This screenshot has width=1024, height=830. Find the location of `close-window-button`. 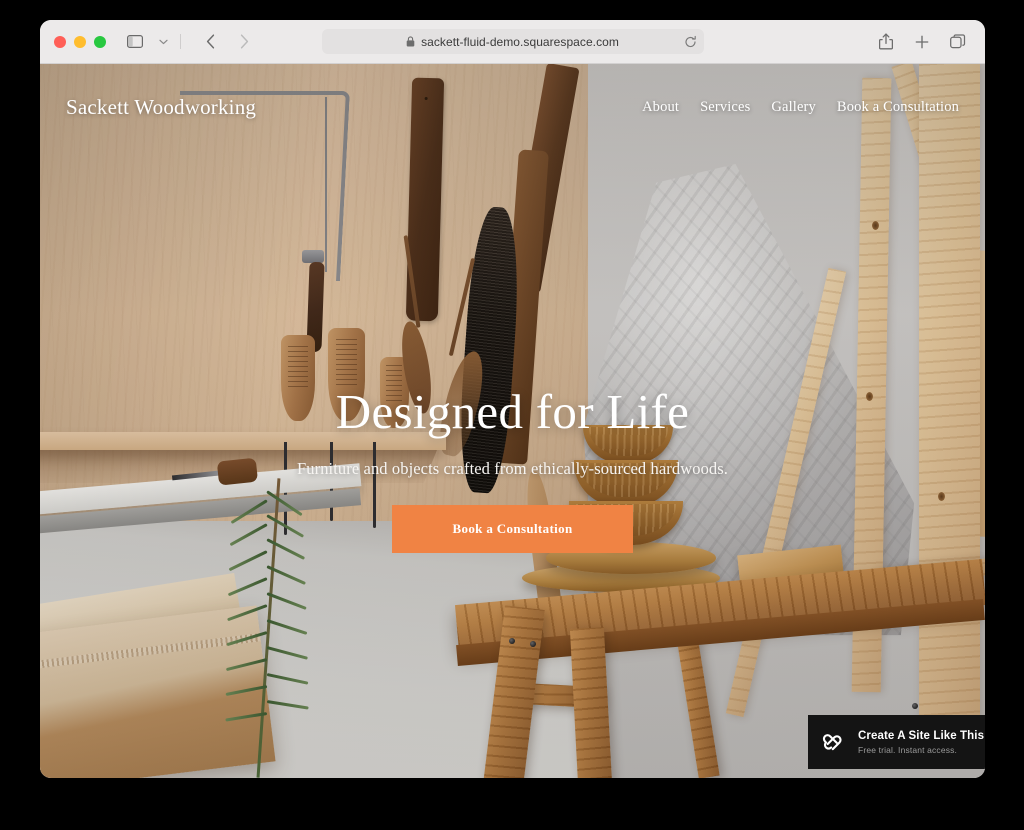

close-window-button is located at coordinates (60, 41).